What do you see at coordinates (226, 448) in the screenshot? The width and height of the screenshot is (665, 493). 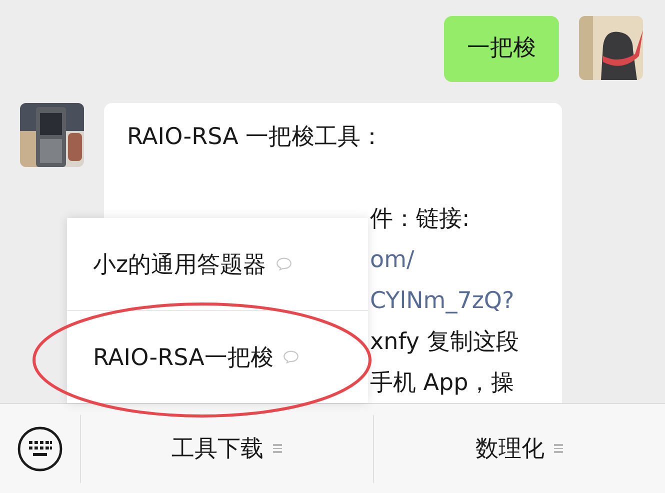 I see `menu-button: 工具下载` at bounding box center [226, 448].